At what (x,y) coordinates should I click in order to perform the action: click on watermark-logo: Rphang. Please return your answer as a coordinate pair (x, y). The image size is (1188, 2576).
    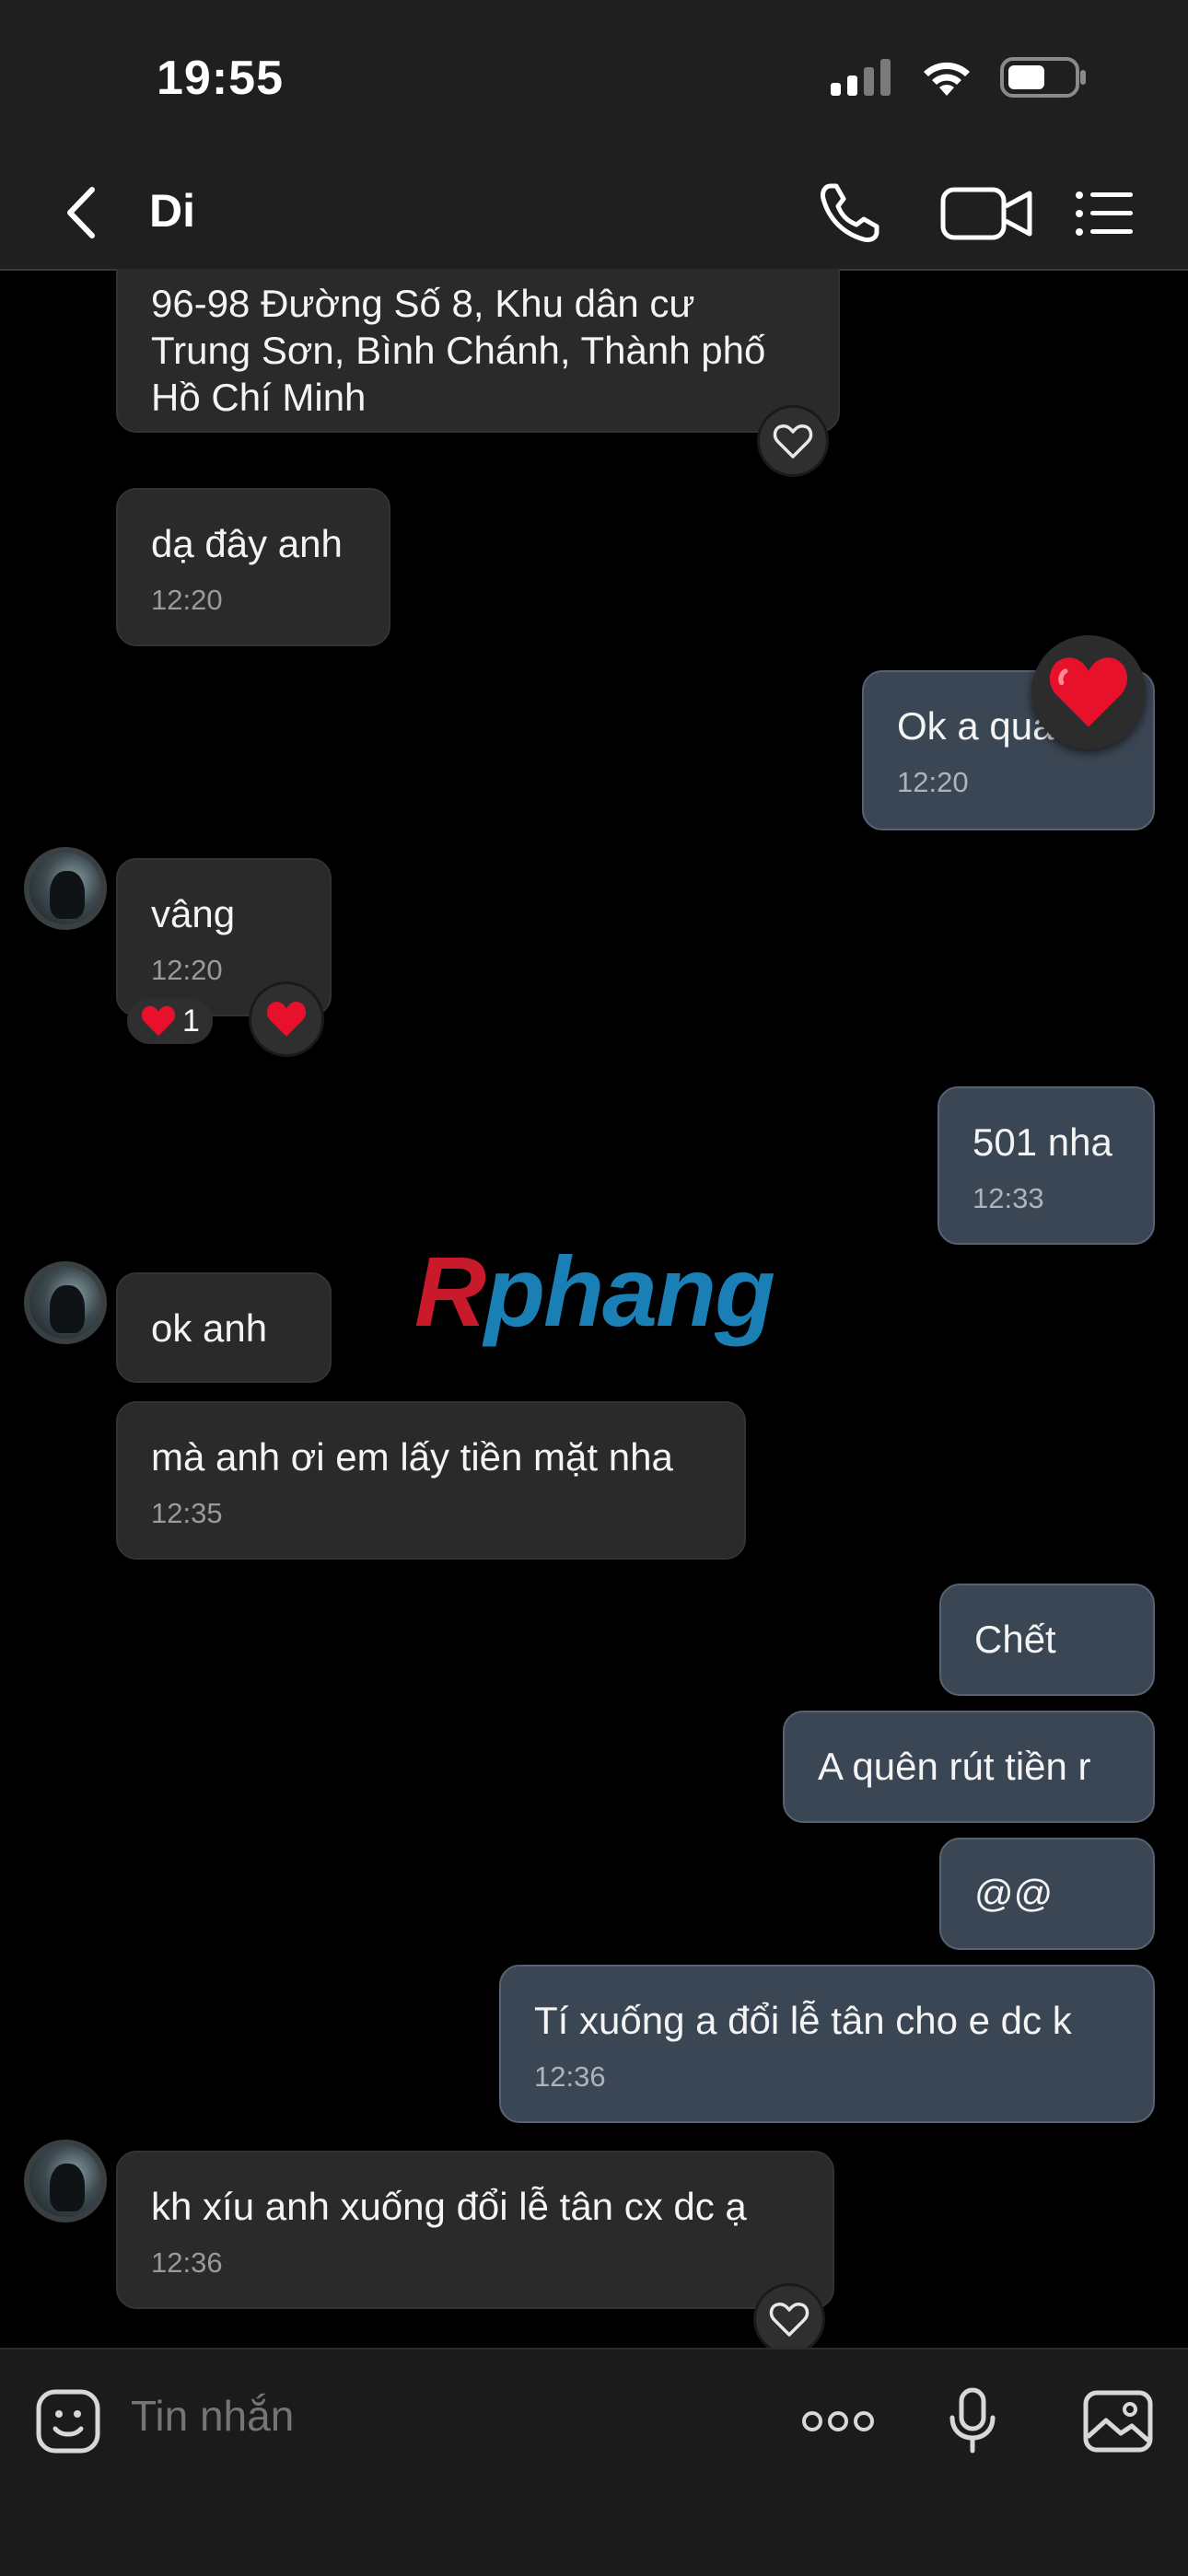
    Looking at the image, I should click on (594, 1291).